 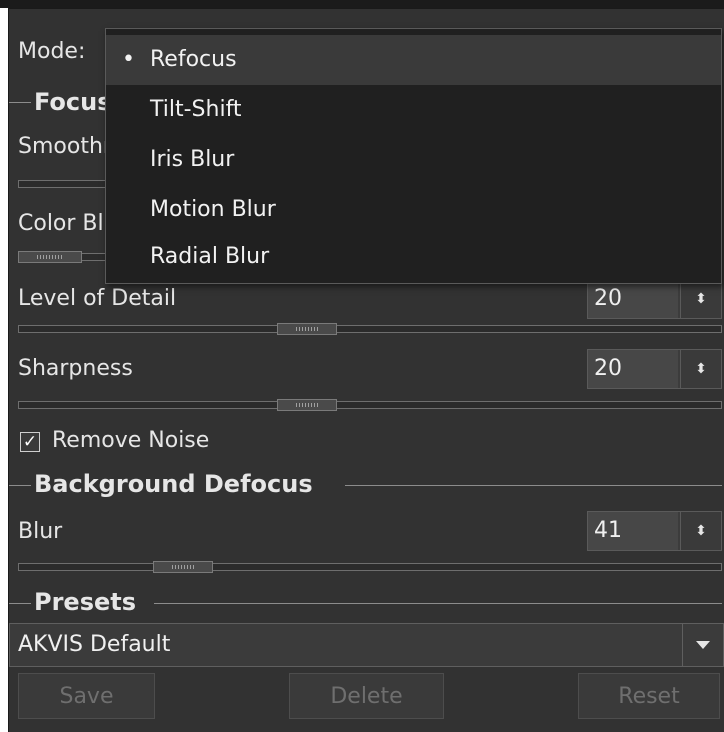 I want to click on chevron-down-icon, so click(x=702, y=645).